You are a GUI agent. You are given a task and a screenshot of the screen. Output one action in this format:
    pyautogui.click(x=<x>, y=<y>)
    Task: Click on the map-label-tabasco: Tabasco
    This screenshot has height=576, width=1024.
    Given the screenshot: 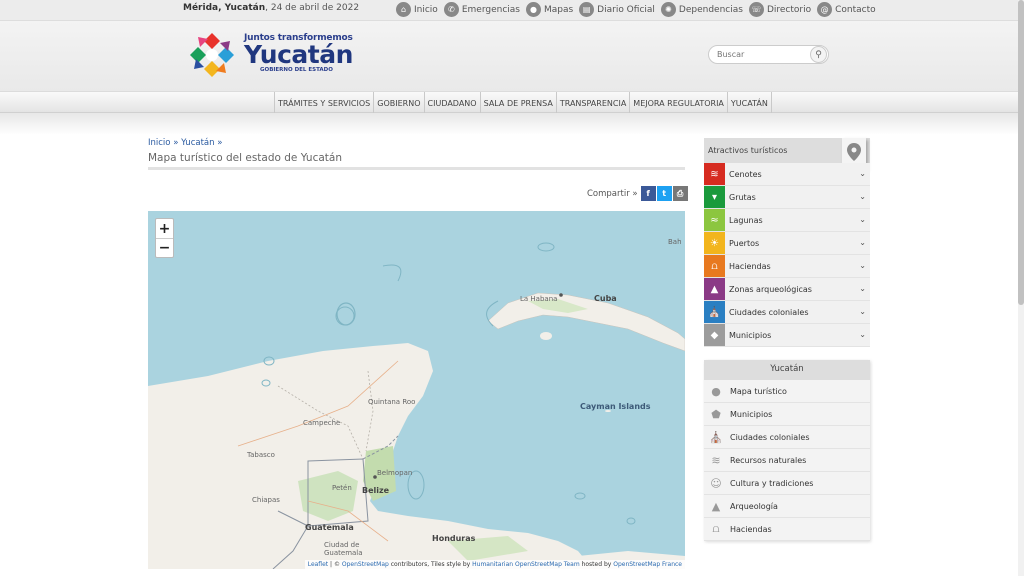 What is the action you would take?
    pyautogui.click(x=261, y=455)
    